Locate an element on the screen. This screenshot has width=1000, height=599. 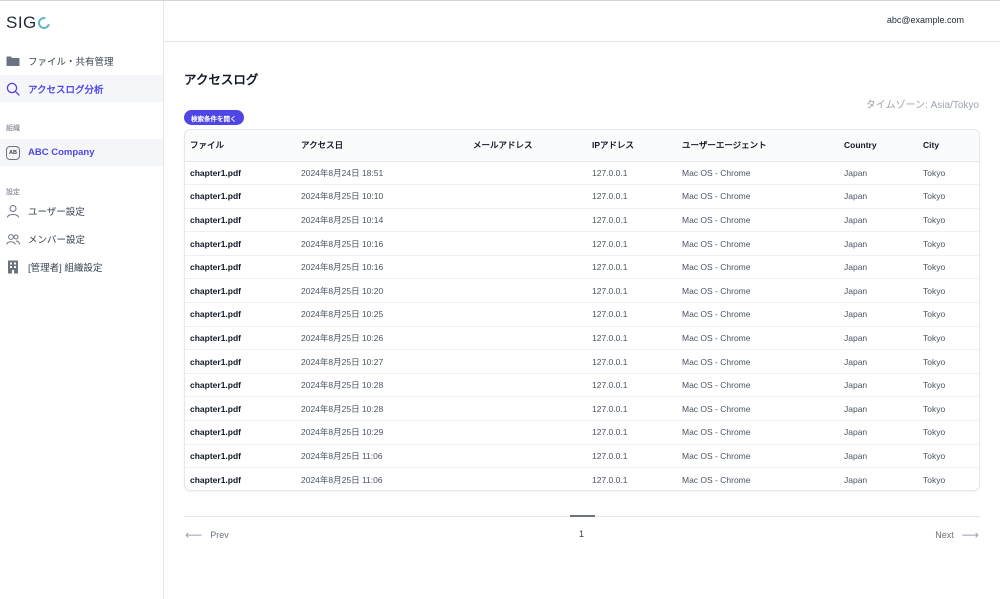
user-email-menu: abc@example.com is located at coordinates (925, 20).